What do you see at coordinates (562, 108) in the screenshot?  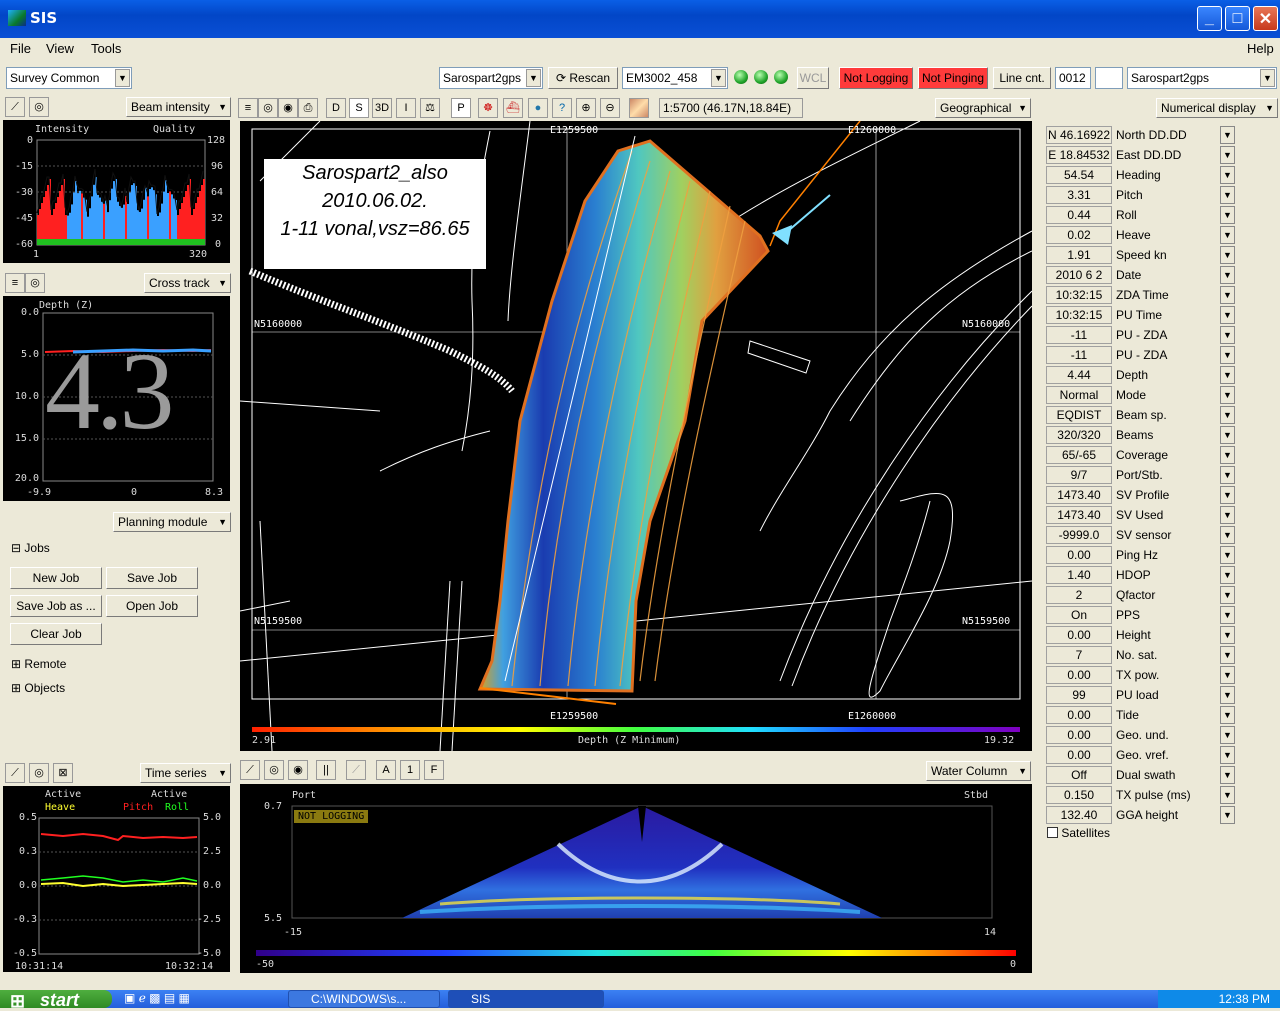 I see `help-icon: ?` at bounding box center [562, 108].